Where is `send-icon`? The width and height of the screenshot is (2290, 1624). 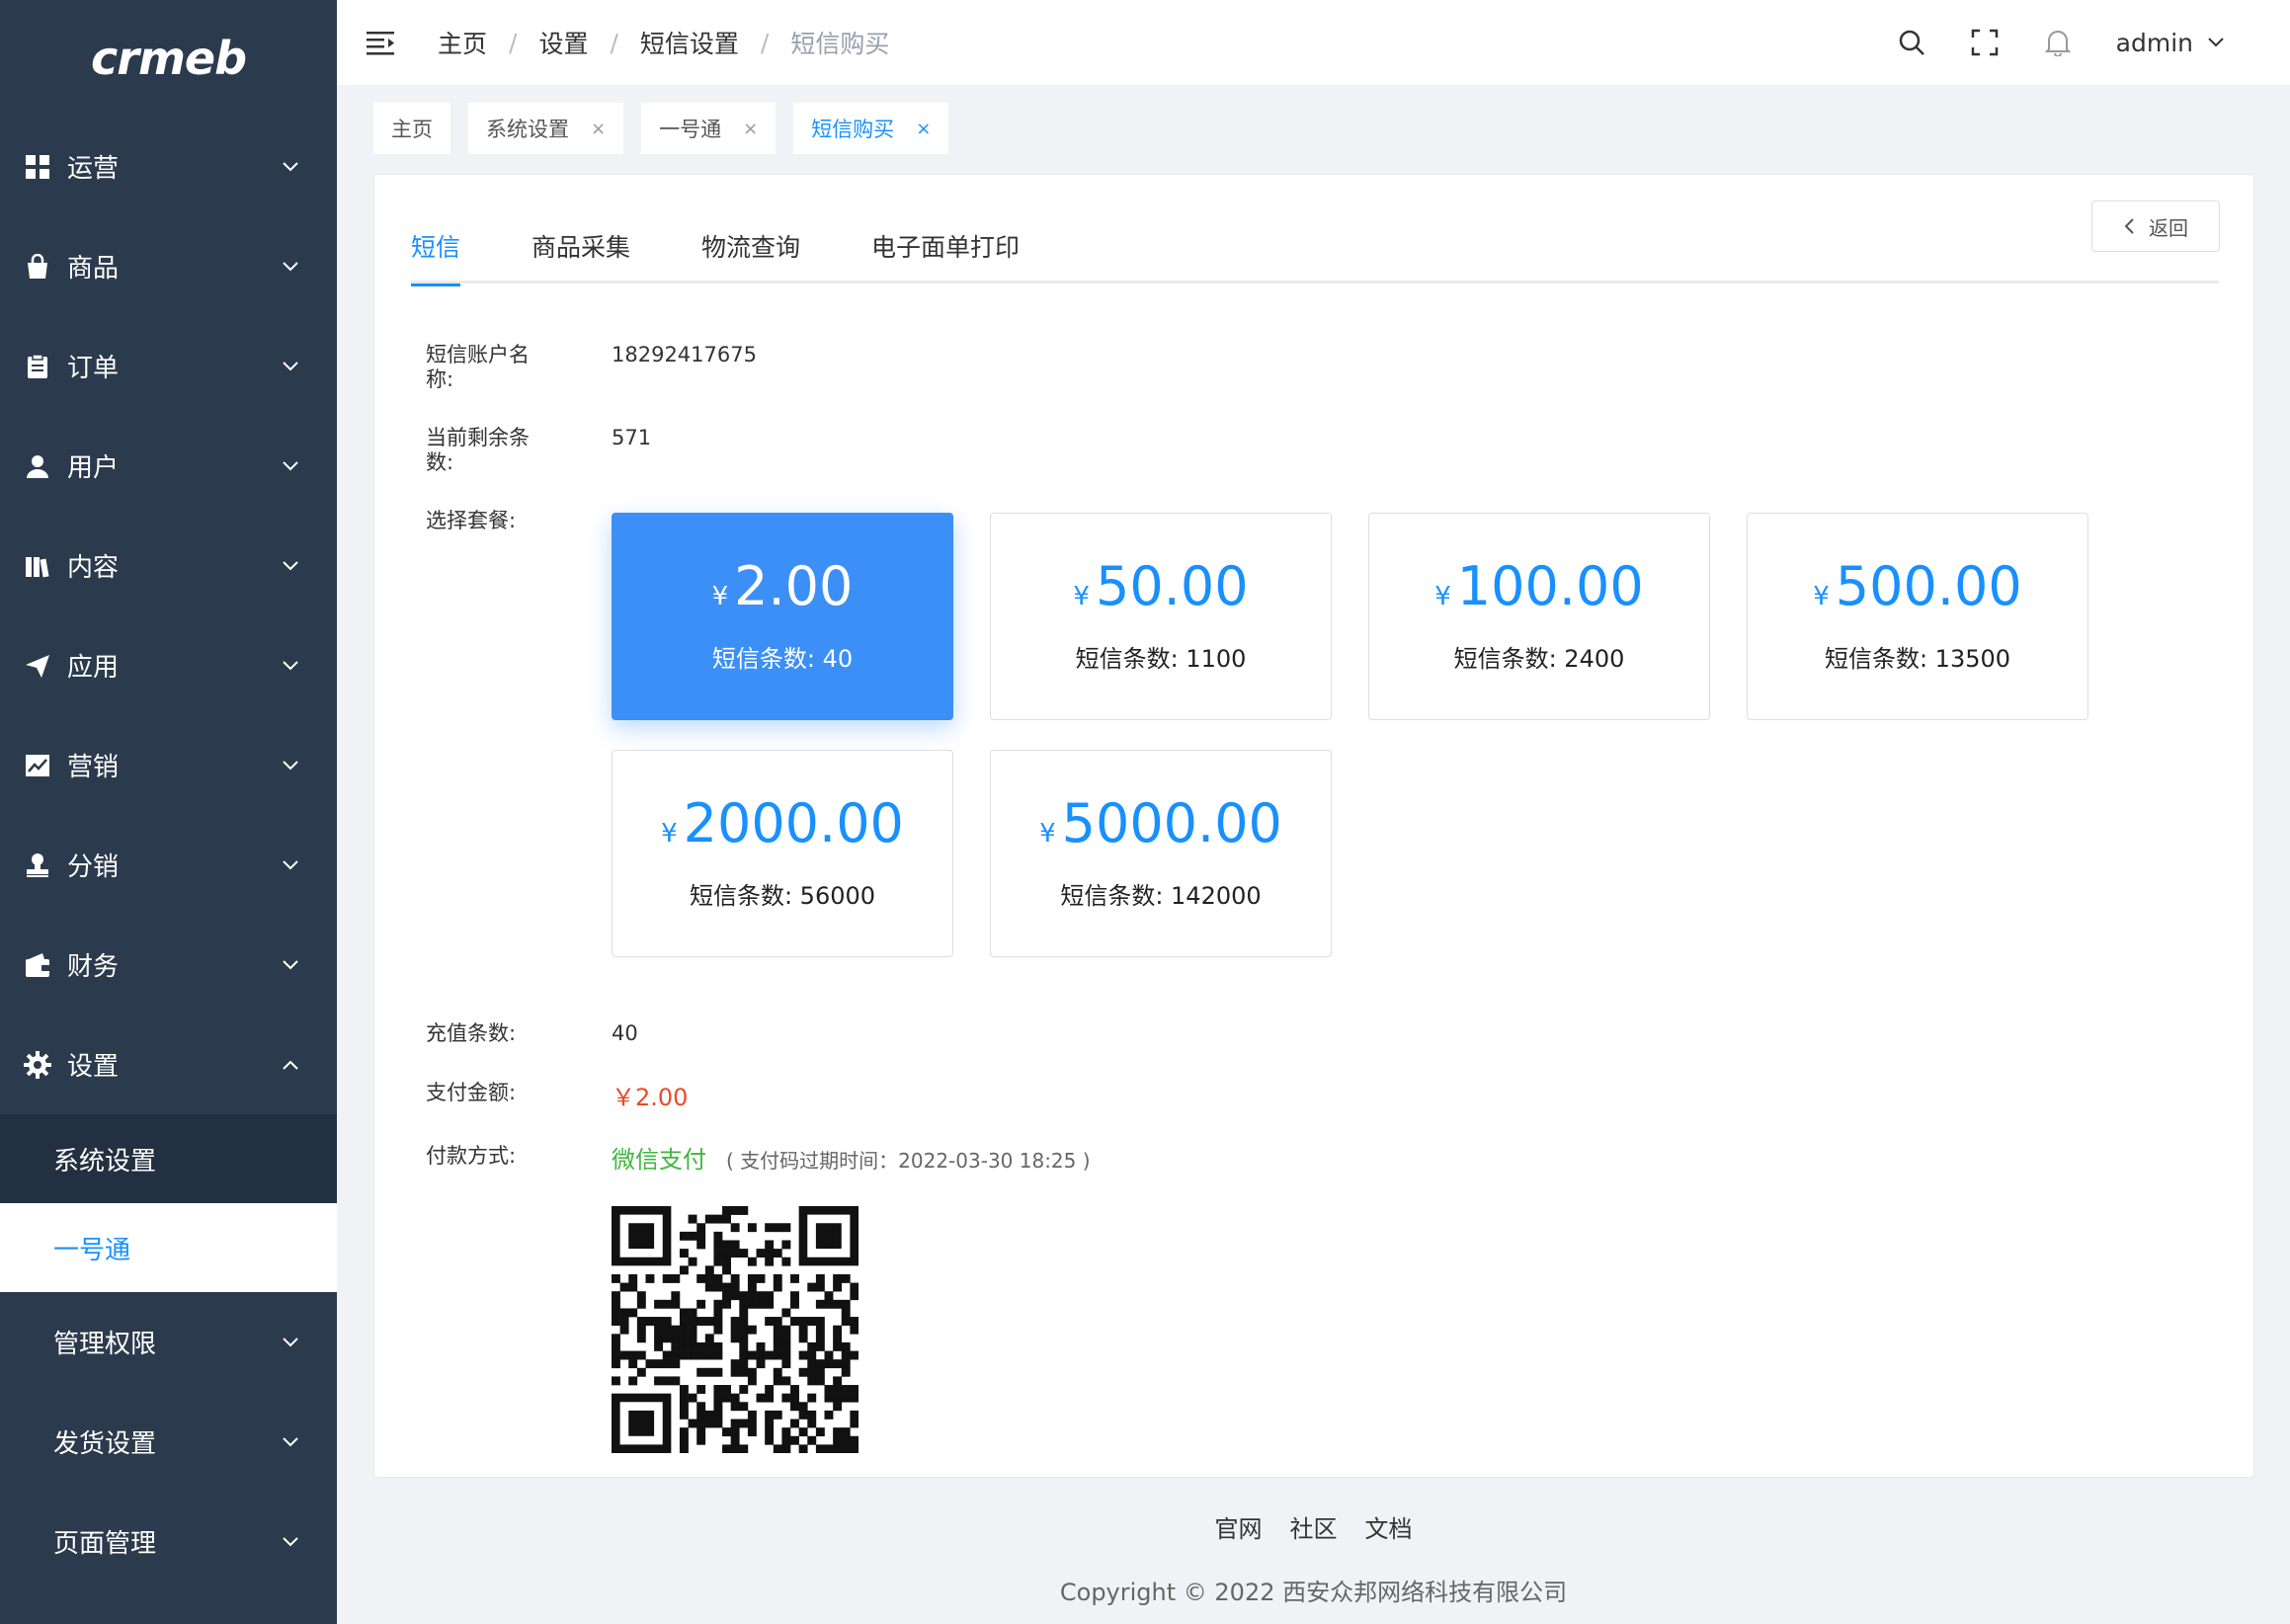
send-icon is located at coordinates (37, 666).